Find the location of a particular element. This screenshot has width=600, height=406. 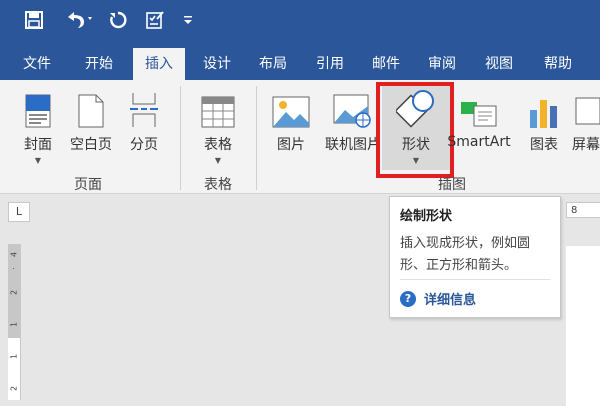

online-picture-button: 联机图片 is located at coordinates (353, 125).